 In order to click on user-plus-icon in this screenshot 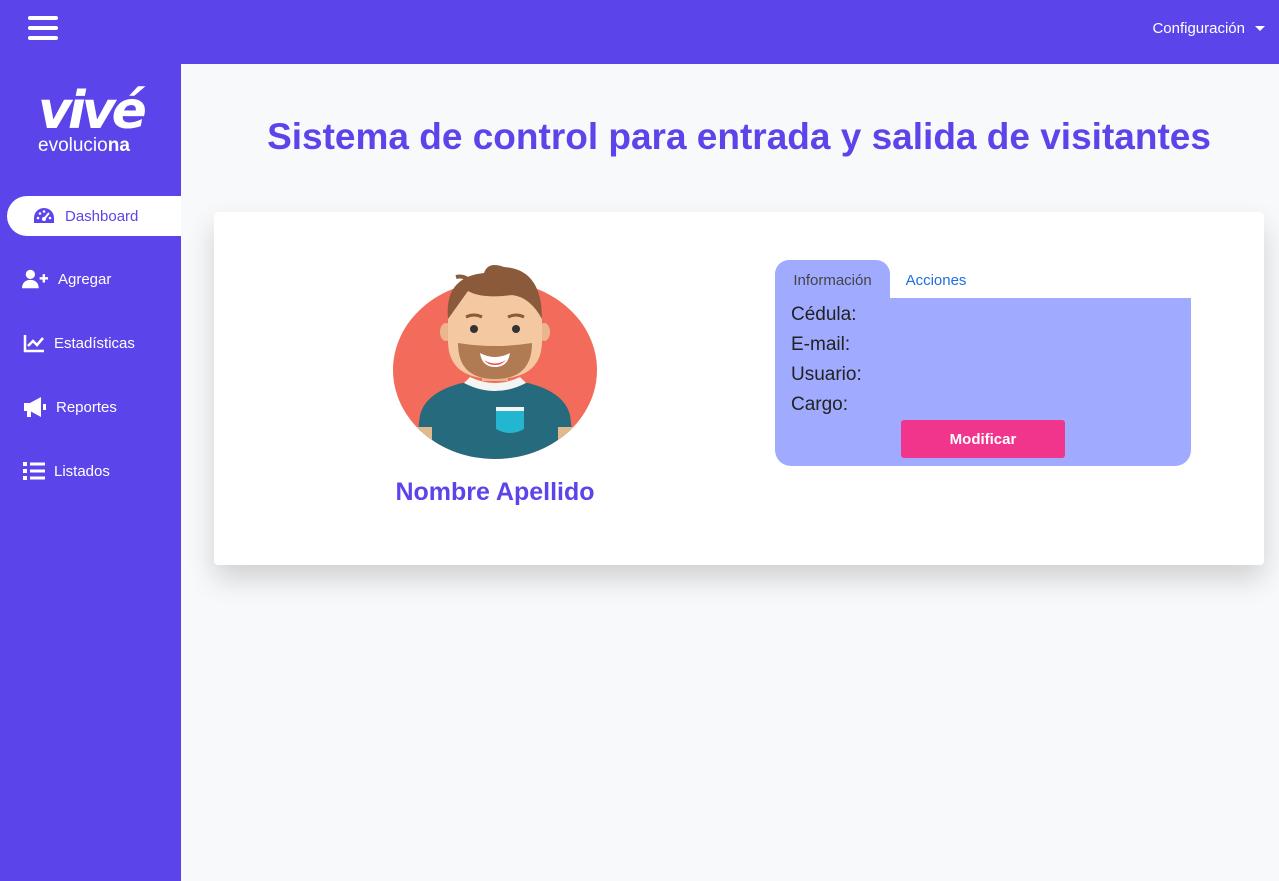, I will do `click(35, 279)`.